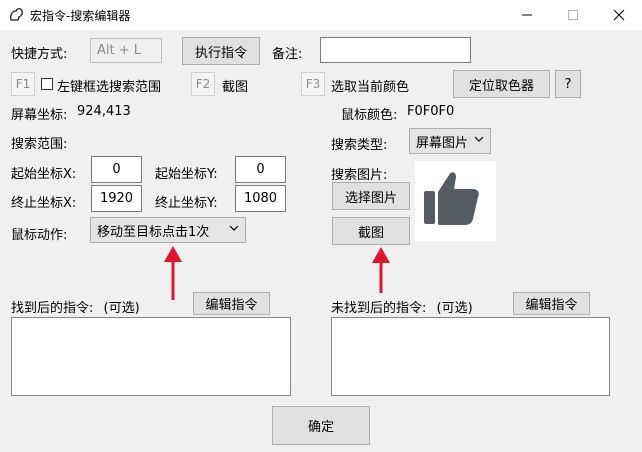 Image resolution: width=642 pixels, height=452 pixels. I want to click on start-x-label: 起始坐标X:, so click(44, 174).